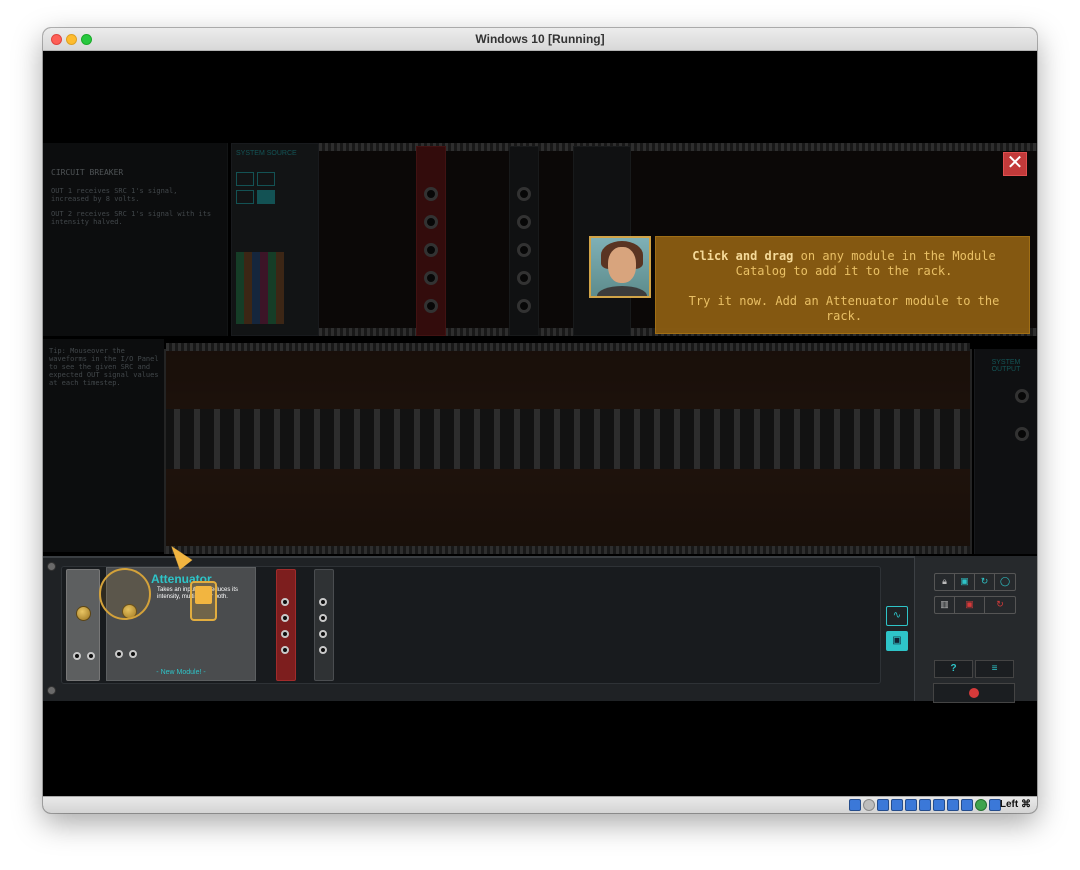 This screenshot has height=870, width=1080. I want to click on audio-icon, so click(883, 805).